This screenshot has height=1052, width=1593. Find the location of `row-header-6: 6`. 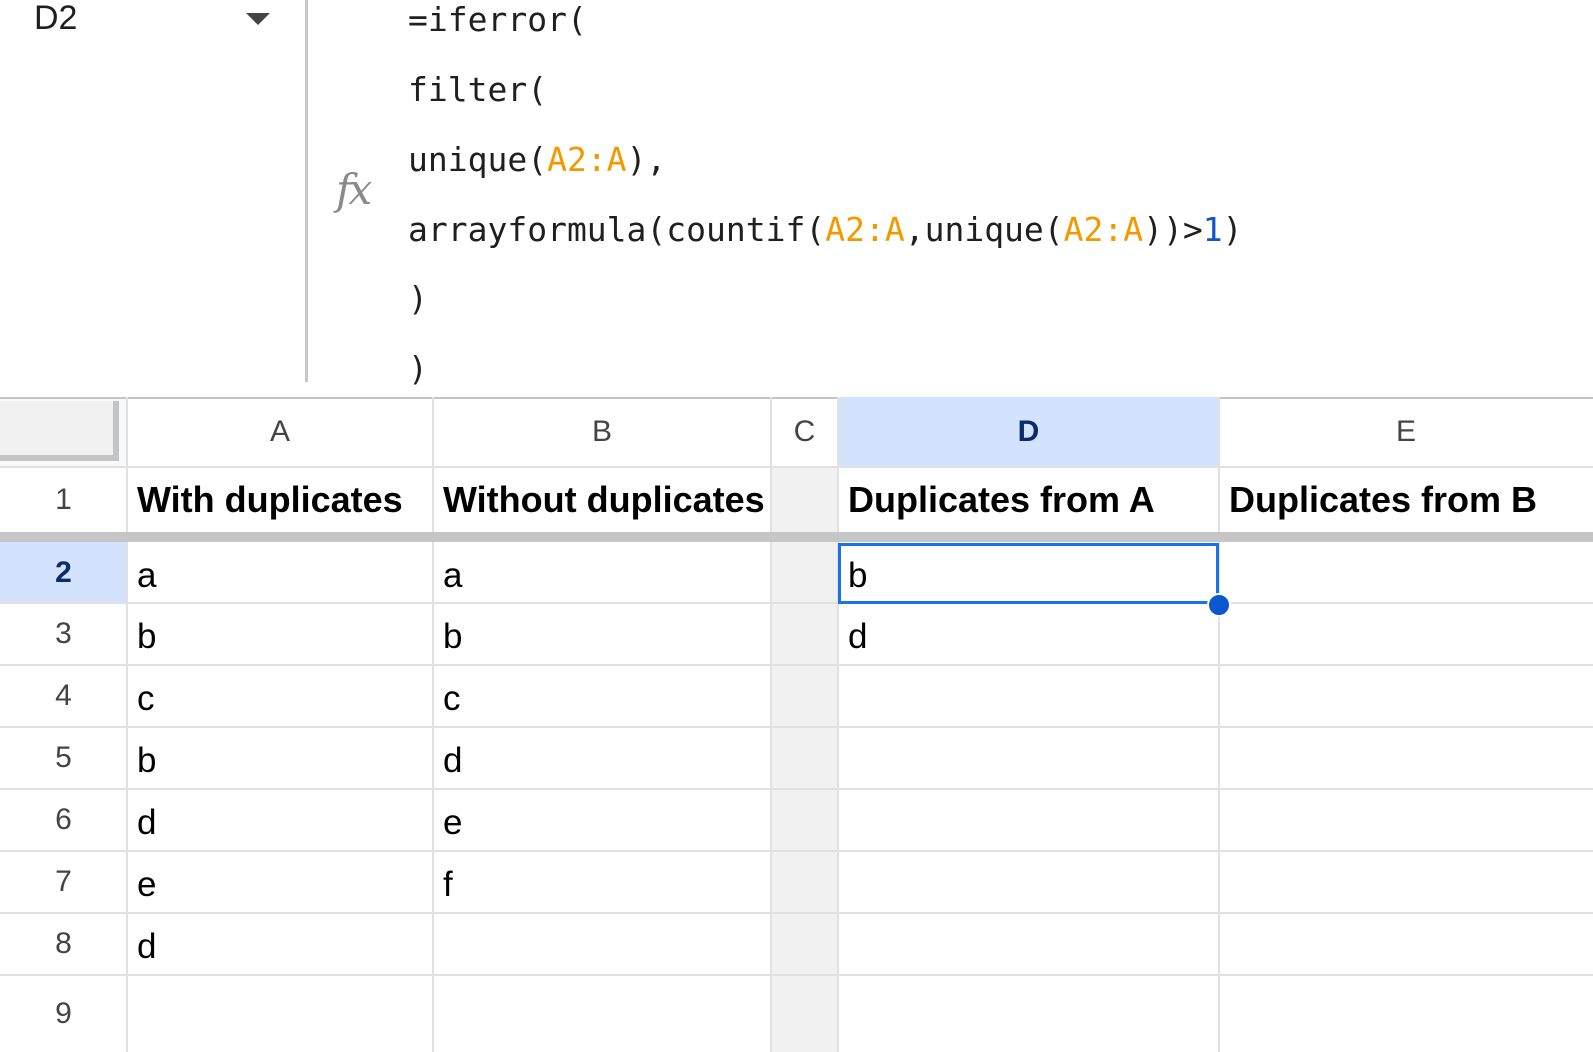

row-header-6: 6 is located at coordinates (63, 820).